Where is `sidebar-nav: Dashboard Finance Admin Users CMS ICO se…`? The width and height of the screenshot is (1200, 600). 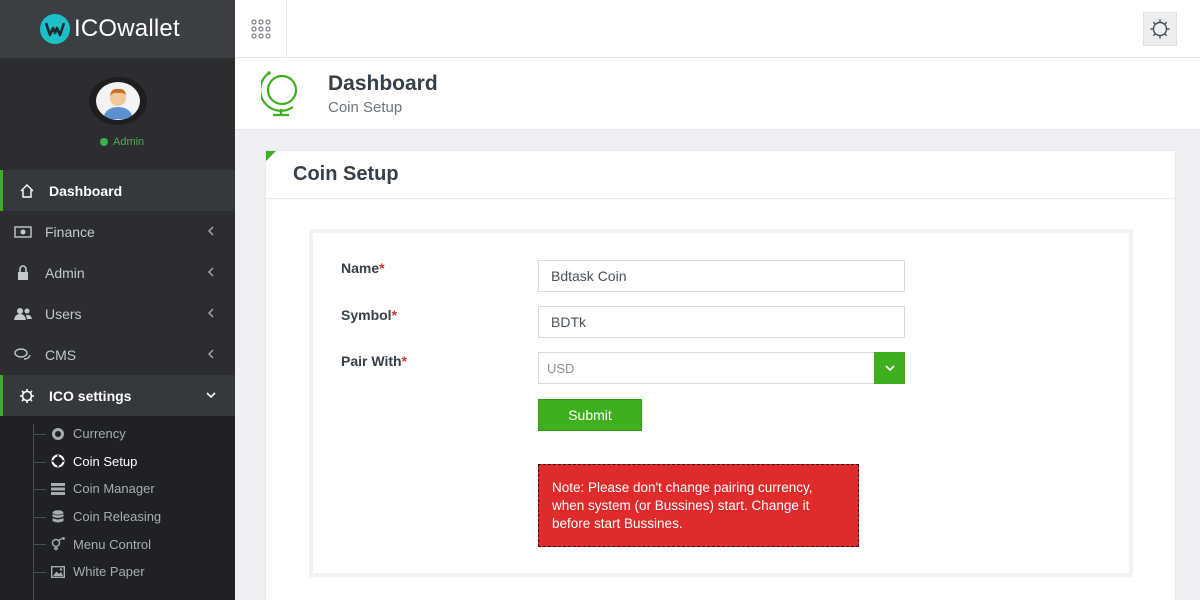 sidebar-nav: Dashboard Finance Admin Users CMS ICO se… is located at coordinates (117, 385).